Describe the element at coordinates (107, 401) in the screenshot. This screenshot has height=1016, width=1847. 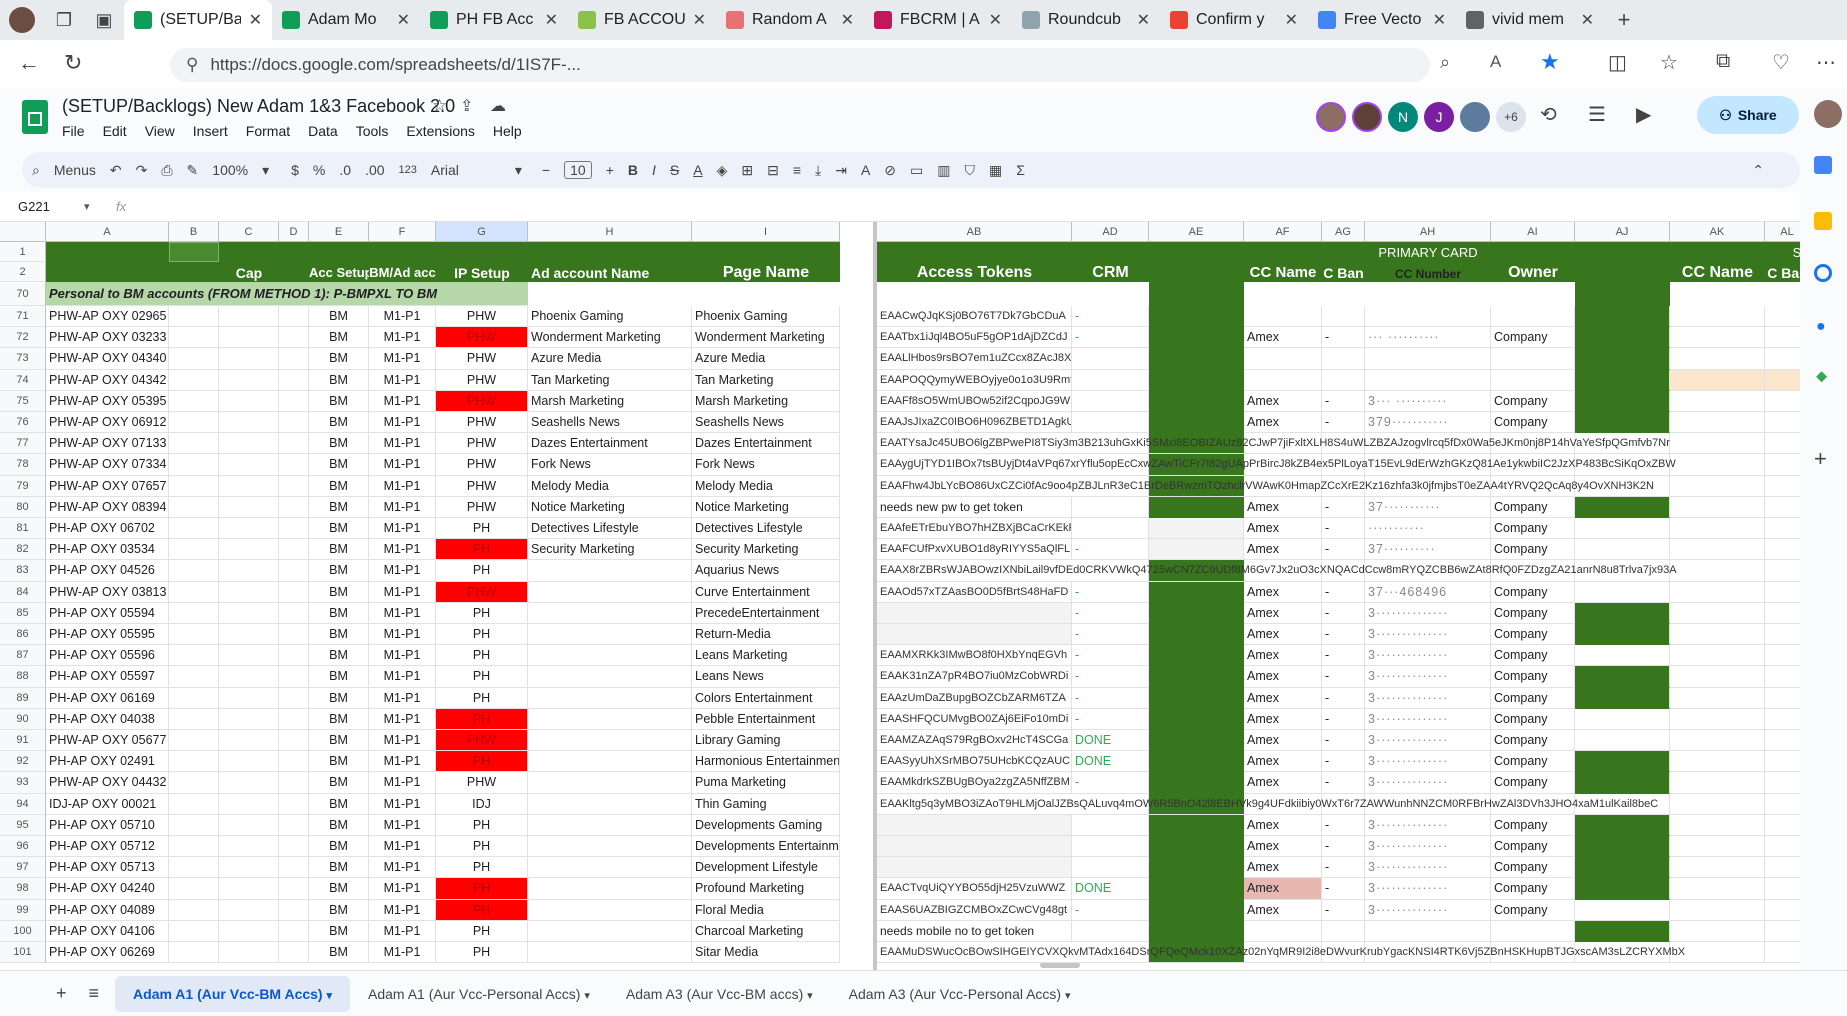
I see `cell-account-id: PHW-AP OXY 05395` at that location.